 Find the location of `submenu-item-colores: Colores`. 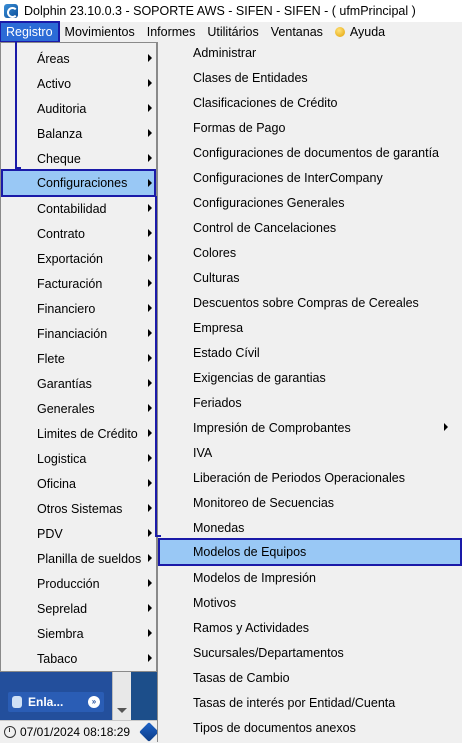

submenu-item-colores: Colores is located at coordinates (310, 252).